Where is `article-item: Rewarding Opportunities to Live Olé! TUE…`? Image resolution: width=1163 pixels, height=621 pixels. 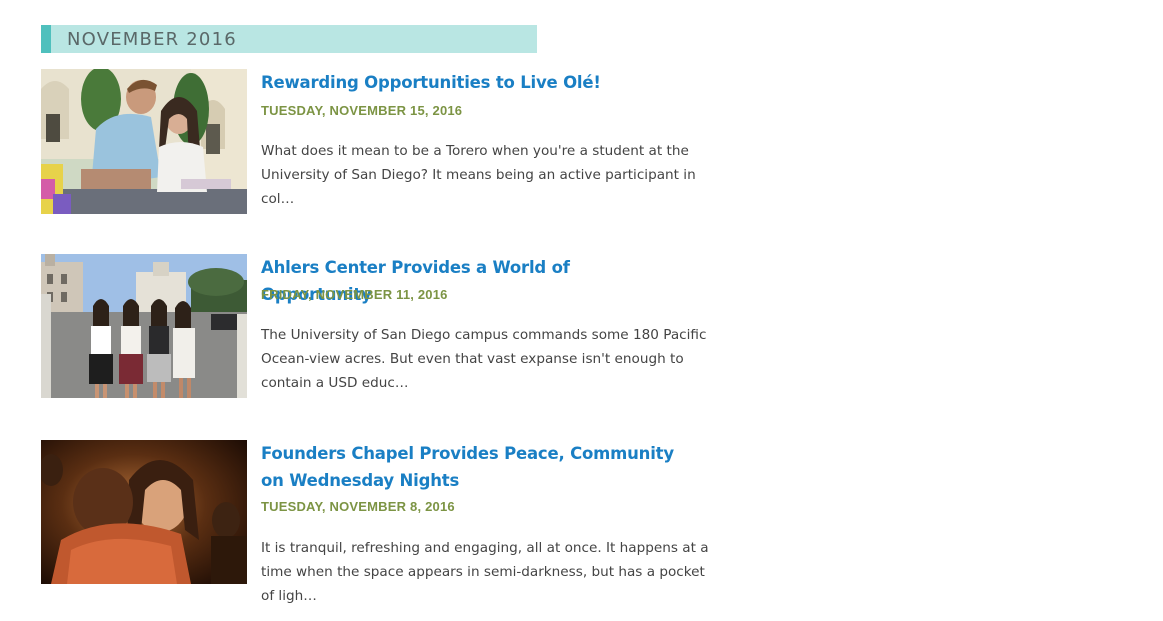
article-item: Rewarding Opportunities to Live Olé! TUE… is located at coordinates (381, 144).